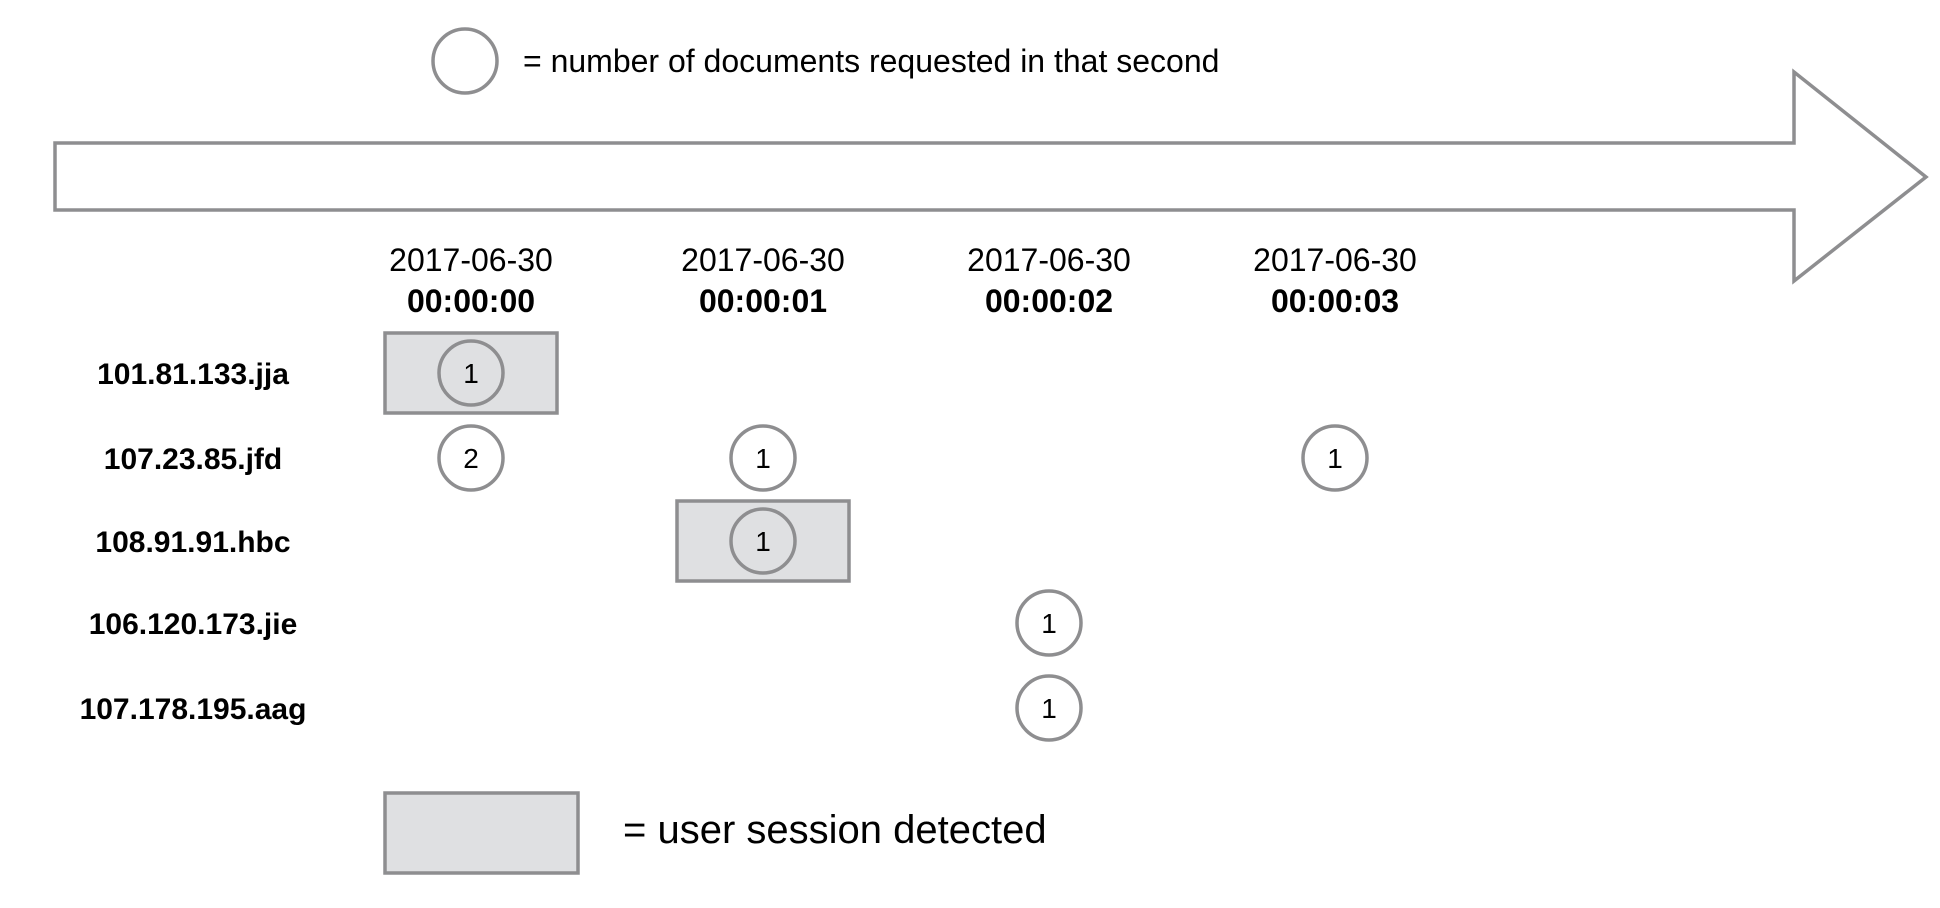 This screenshot has height=908, width=1940. What do you see at coordinates (193, 709) in the screenshot?
I see `row-label-ip: 107.178.195.aag` at bounding box center [193, 709].